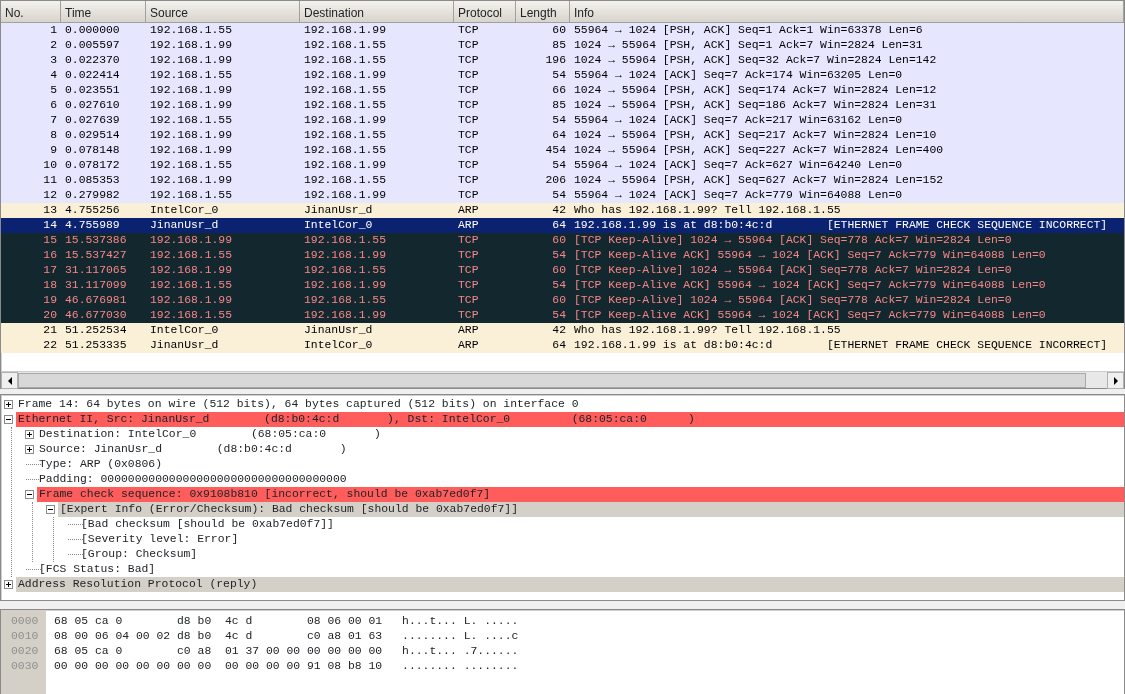 The image size is (1125, 694). I want to click on tree-item: Frame check sequence: 0x9108b810 [incorrect, should be 0xab7ed0f7], so click(580, 494).